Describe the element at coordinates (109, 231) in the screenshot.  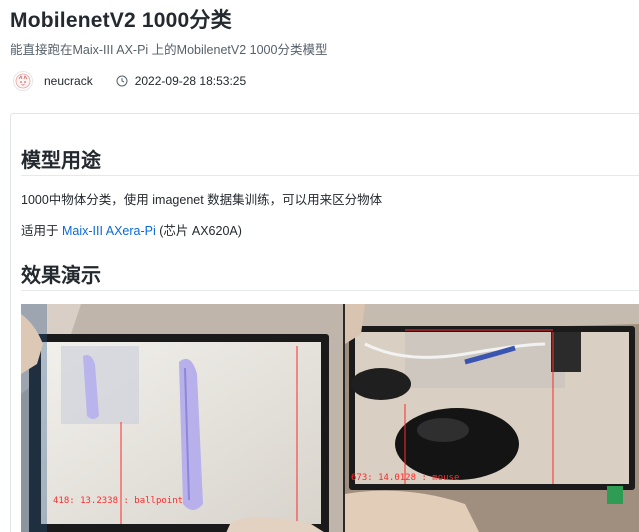
I see `axera-pi-link: Maix-III AXera-Pi` at that location.